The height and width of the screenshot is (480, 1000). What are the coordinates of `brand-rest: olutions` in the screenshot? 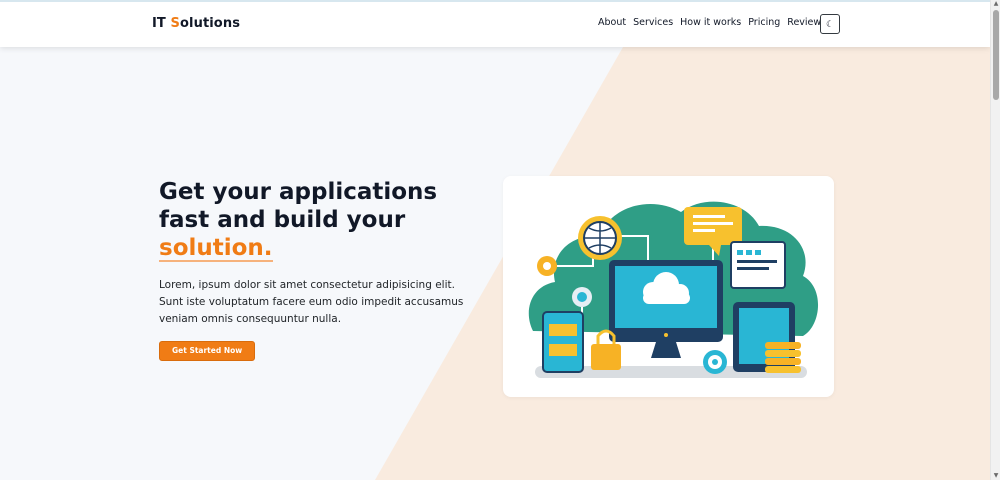 It's located at (210, 23).